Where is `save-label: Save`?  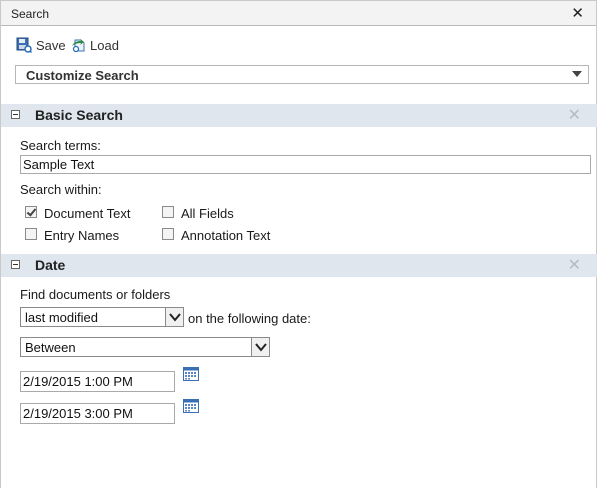 save-label: Save is located at coordinates (51, 45).